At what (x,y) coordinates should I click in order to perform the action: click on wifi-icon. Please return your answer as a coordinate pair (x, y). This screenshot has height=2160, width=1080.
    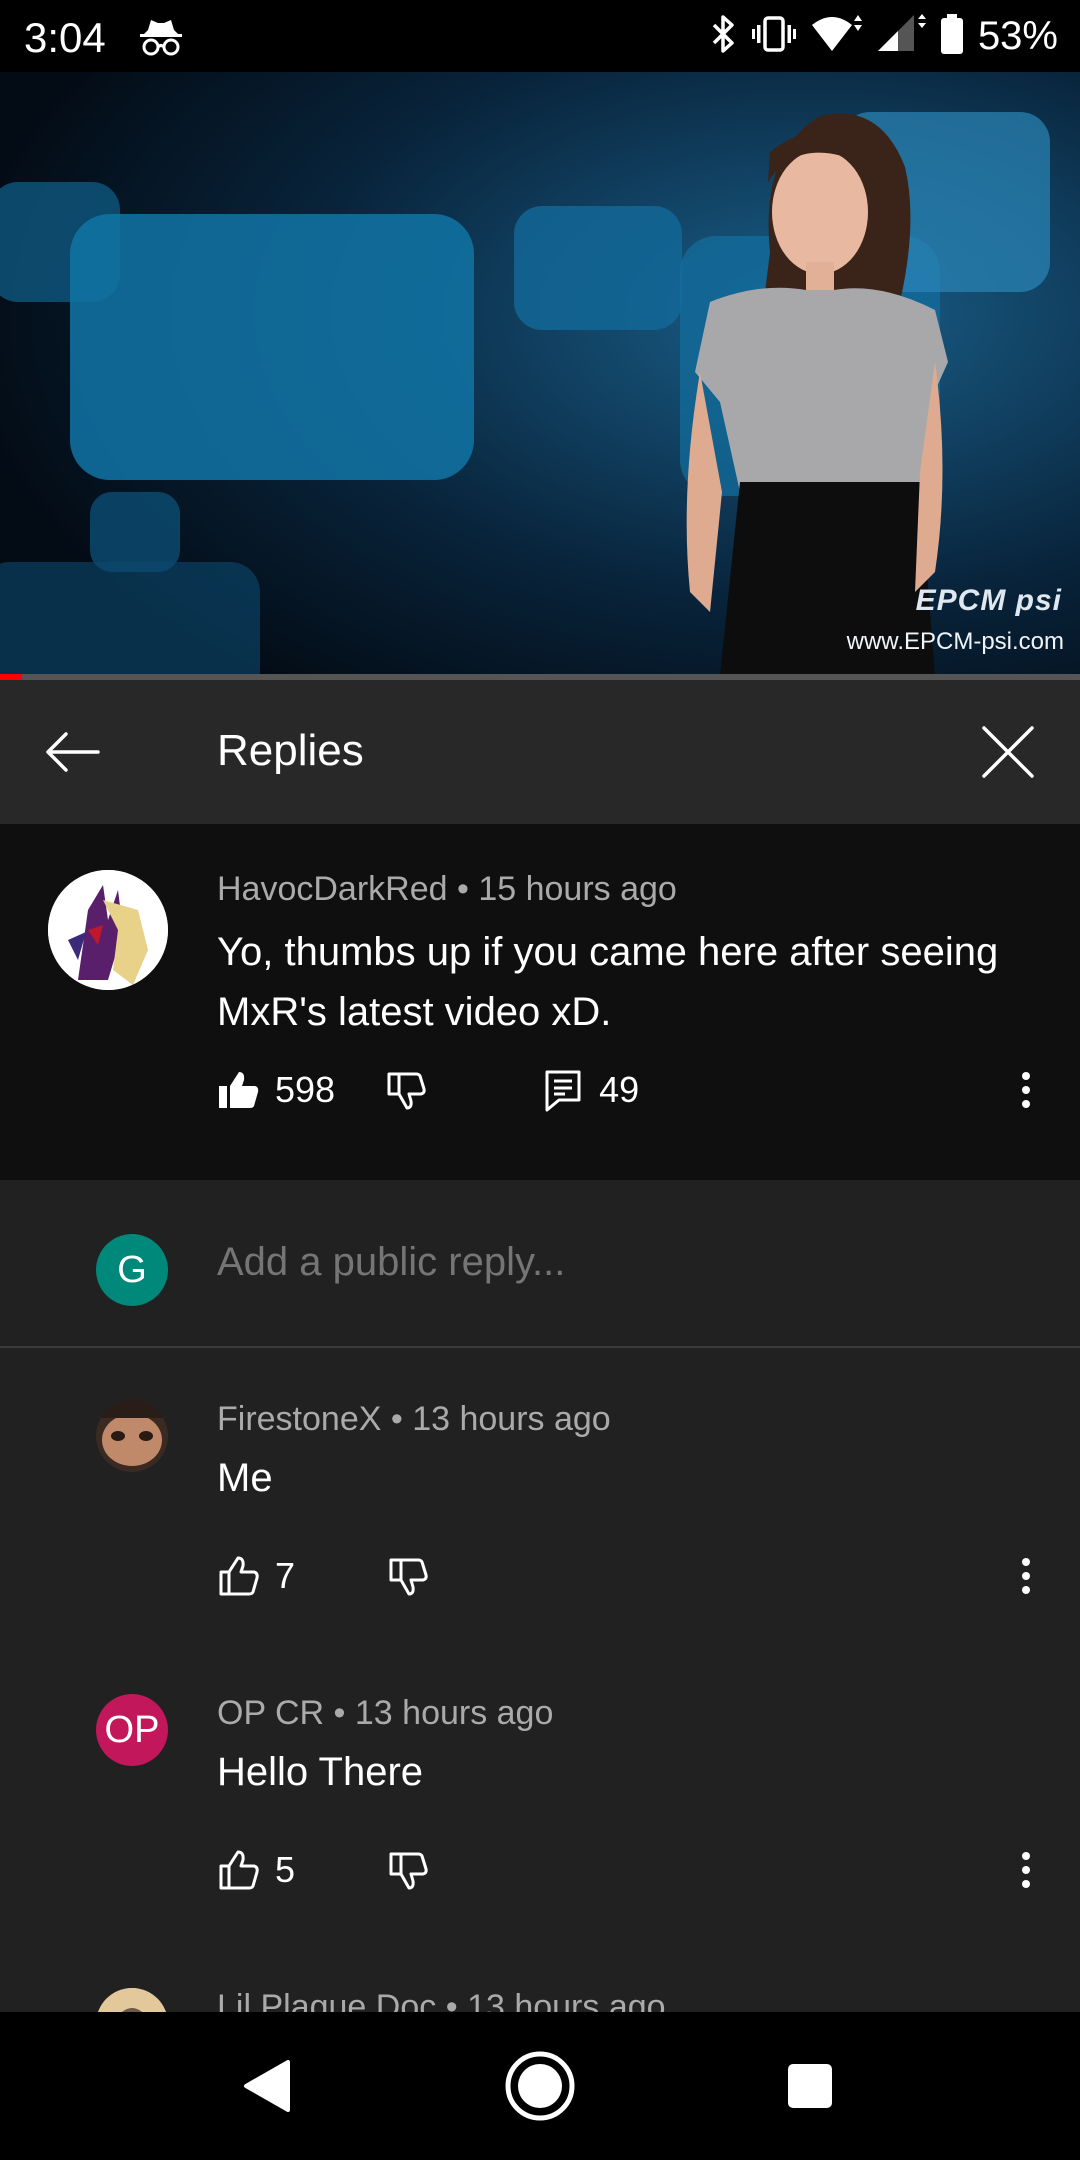
    Looking at the image, I should click on (836, 36).